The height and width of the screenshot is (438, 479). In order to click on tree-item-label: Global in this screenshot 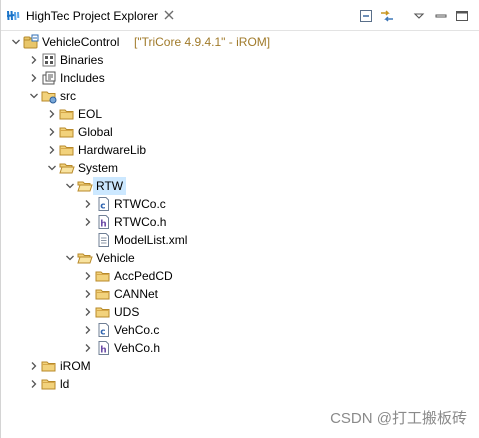, I will do `click(95, 132)`.